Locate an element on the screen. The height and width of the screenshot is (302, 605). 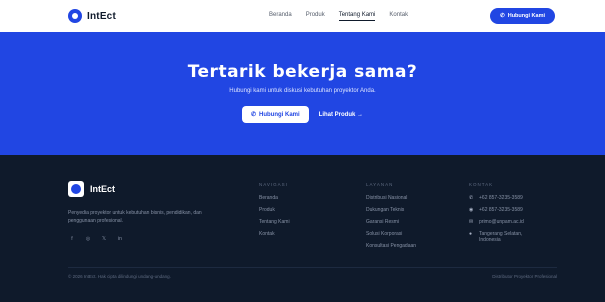
contact-whatsapp: ◉ +62 857-3235-3589 is located at coordinates (519, 210).